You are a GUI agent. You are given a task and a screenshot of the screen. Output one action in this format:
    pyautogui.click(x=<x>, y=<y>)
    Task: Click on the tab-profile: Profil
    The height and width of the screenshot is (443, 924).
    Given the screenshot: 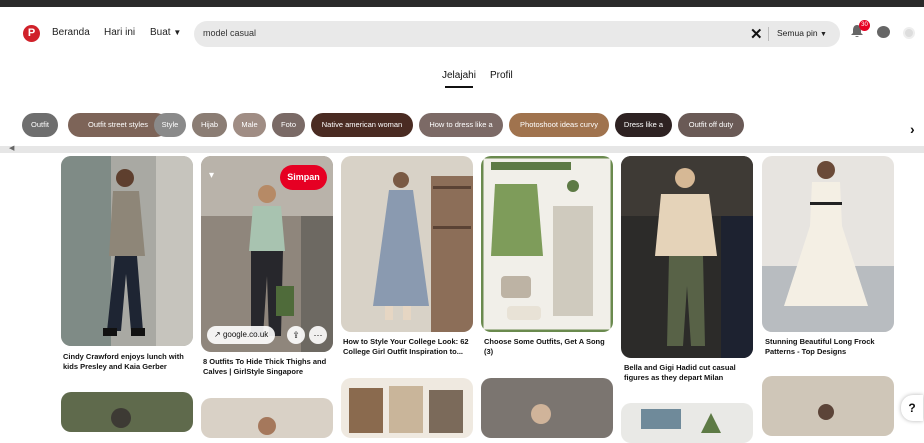 What is the action you would take?
    pyautogui.click(x=501, y=75)
    